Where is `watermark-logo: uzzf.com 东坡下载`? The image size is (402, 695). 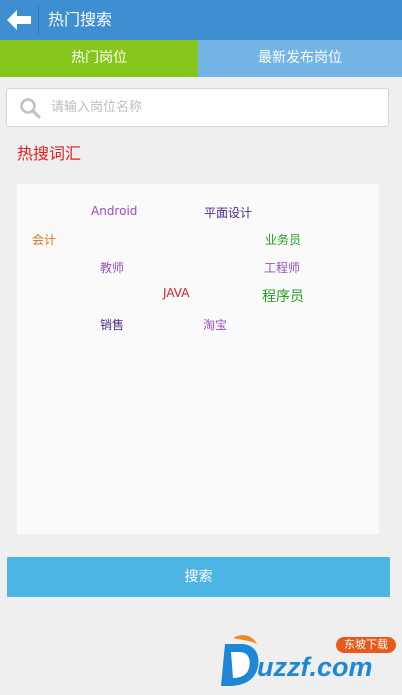 watermark-logo: uzzf.com 东坡下载 is located at coordinates (310, 662).